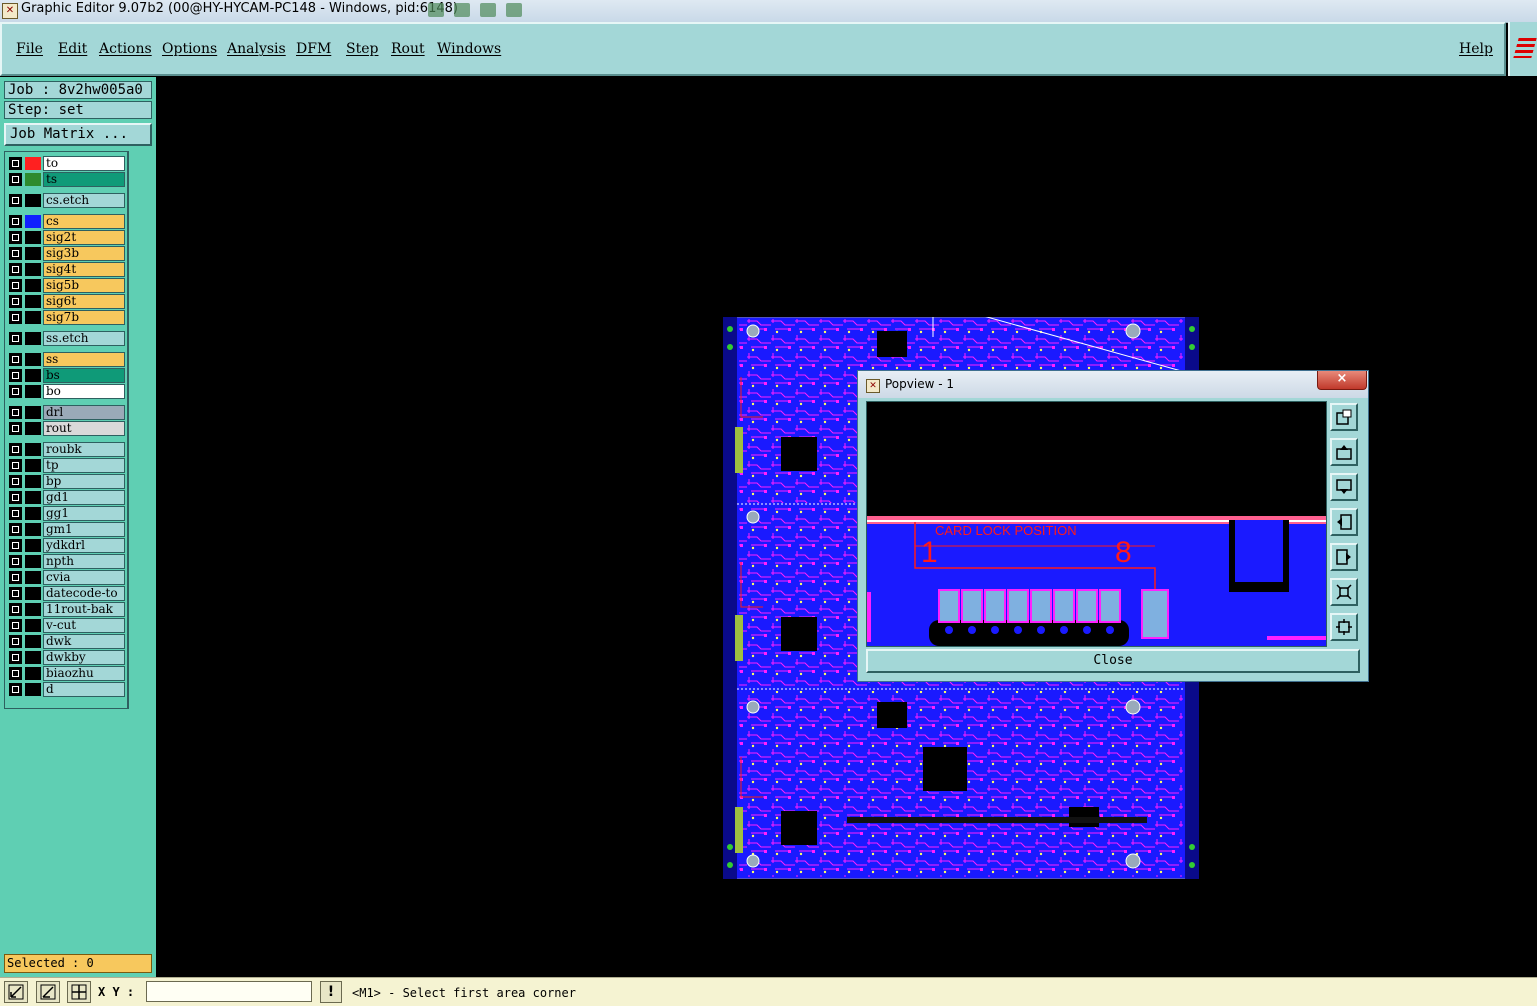 This screenshot has height=1006, width=1537. I want to click on measure-icon, so click(48, 992).